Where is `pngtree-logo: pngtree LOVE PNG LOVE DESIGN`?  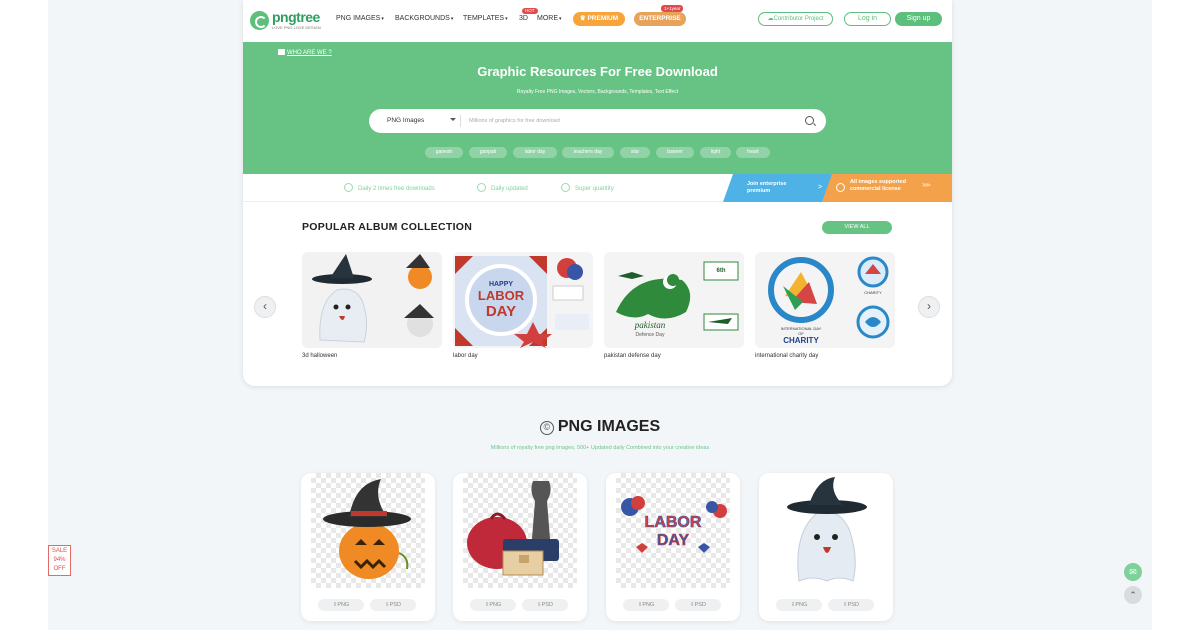 pngtree-logo: pngtree LOVE PNG LOVE DESIGN is located at coordinates (295, 21).